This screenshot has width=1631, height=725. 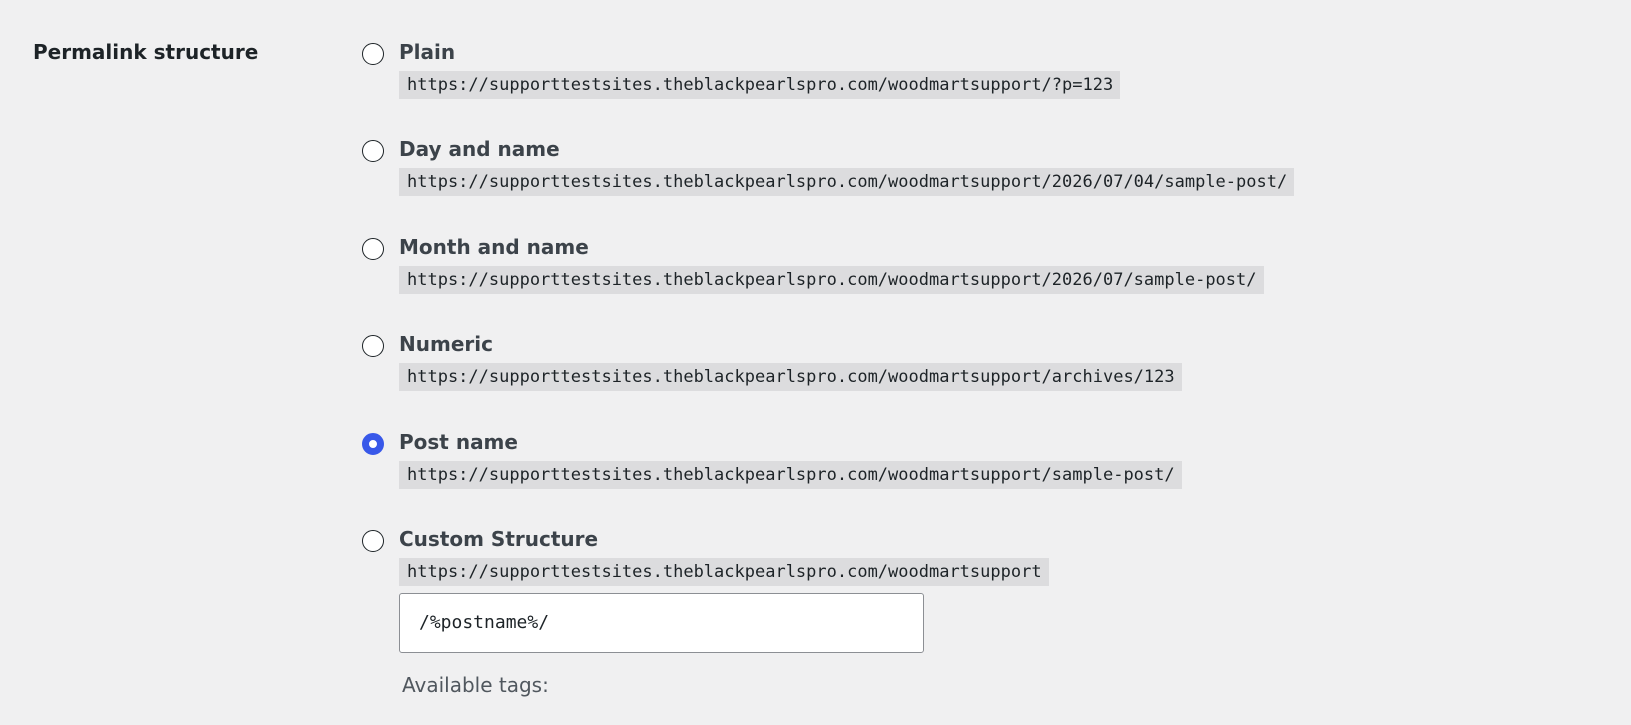 I want to click on option-plain-label: Plain, so click(x=427, y=52).